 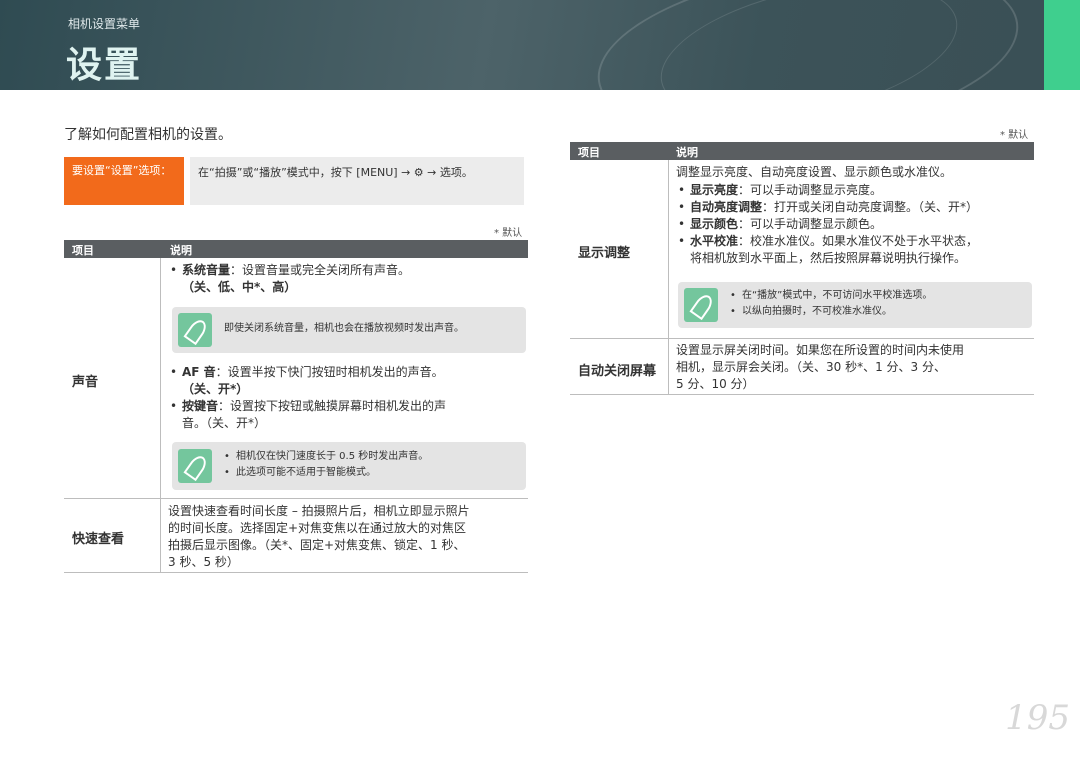 I want to click on chapter-tab, so click(x=1062, y=45).